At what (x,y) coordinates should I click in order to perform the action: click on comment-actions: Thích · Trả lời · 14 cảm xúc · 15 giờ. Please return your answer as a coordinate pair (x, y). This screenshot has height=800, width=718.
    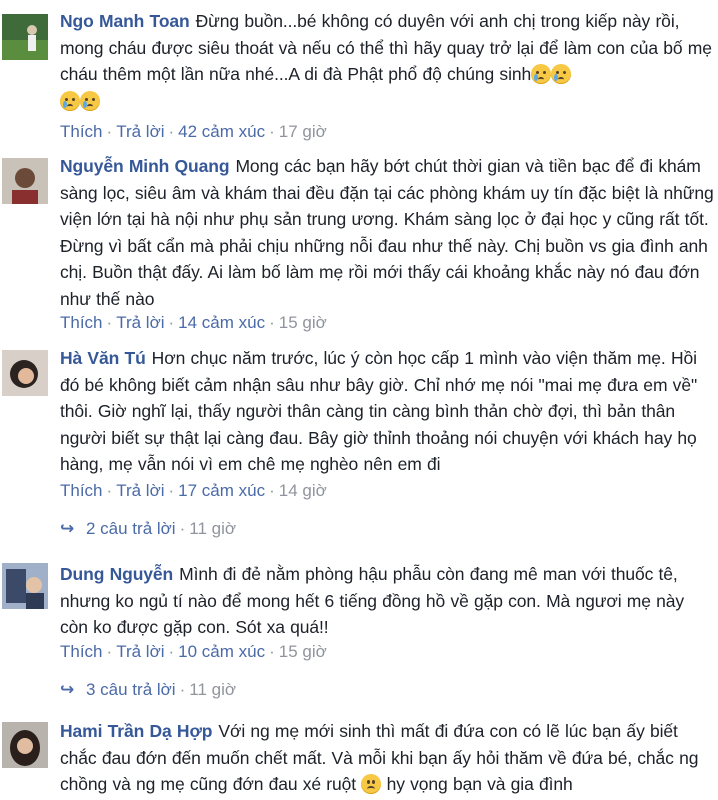
    Looking at the image, I should click on (193, 322).